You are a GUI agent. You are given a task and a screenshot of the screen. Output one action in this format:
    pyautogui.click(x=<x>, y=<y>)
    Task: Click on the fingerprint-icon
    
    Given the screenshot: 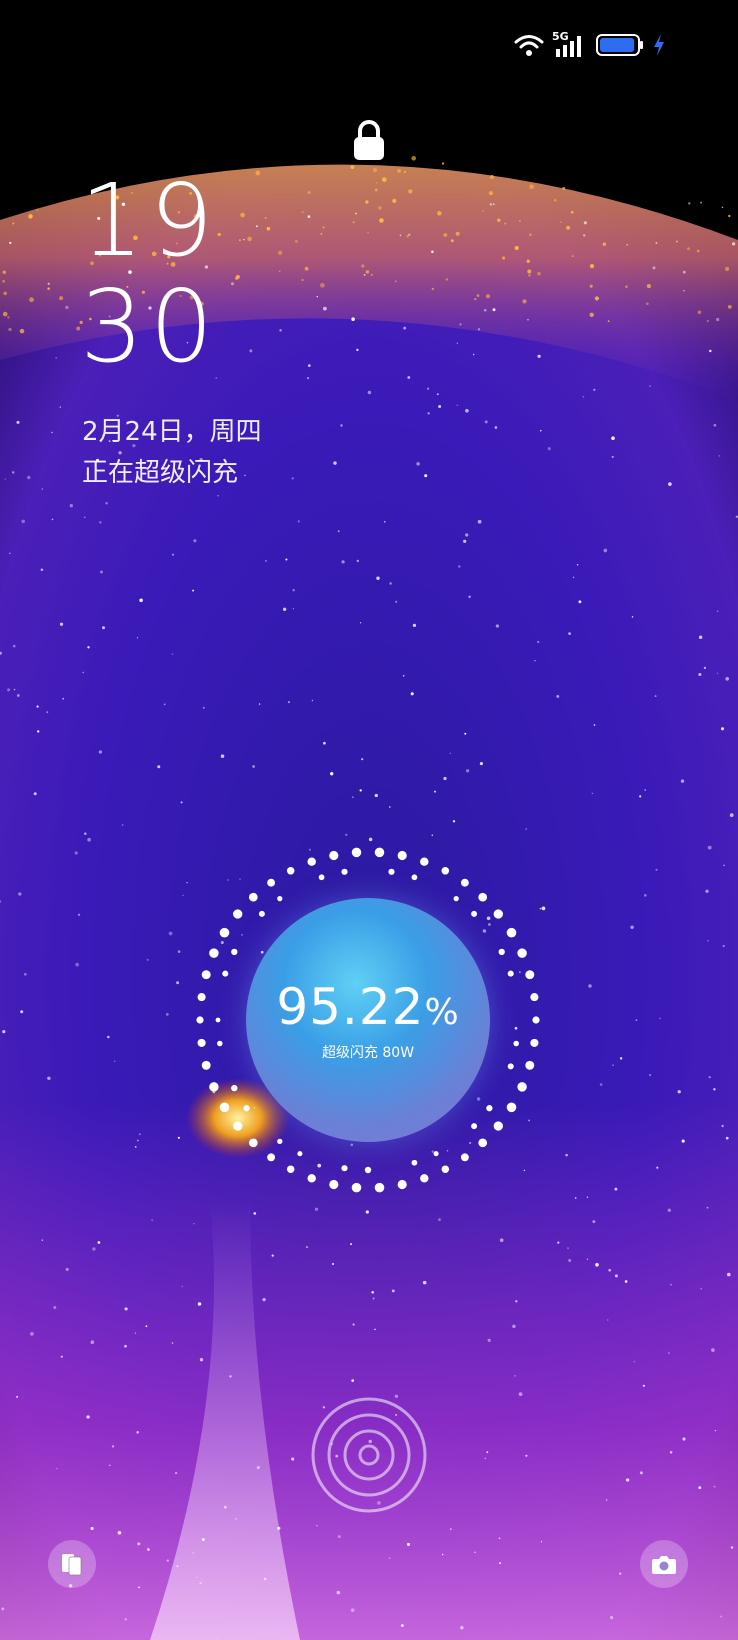 What is the action you would take?
    pyautogui.click(x=369, y=1455)
    